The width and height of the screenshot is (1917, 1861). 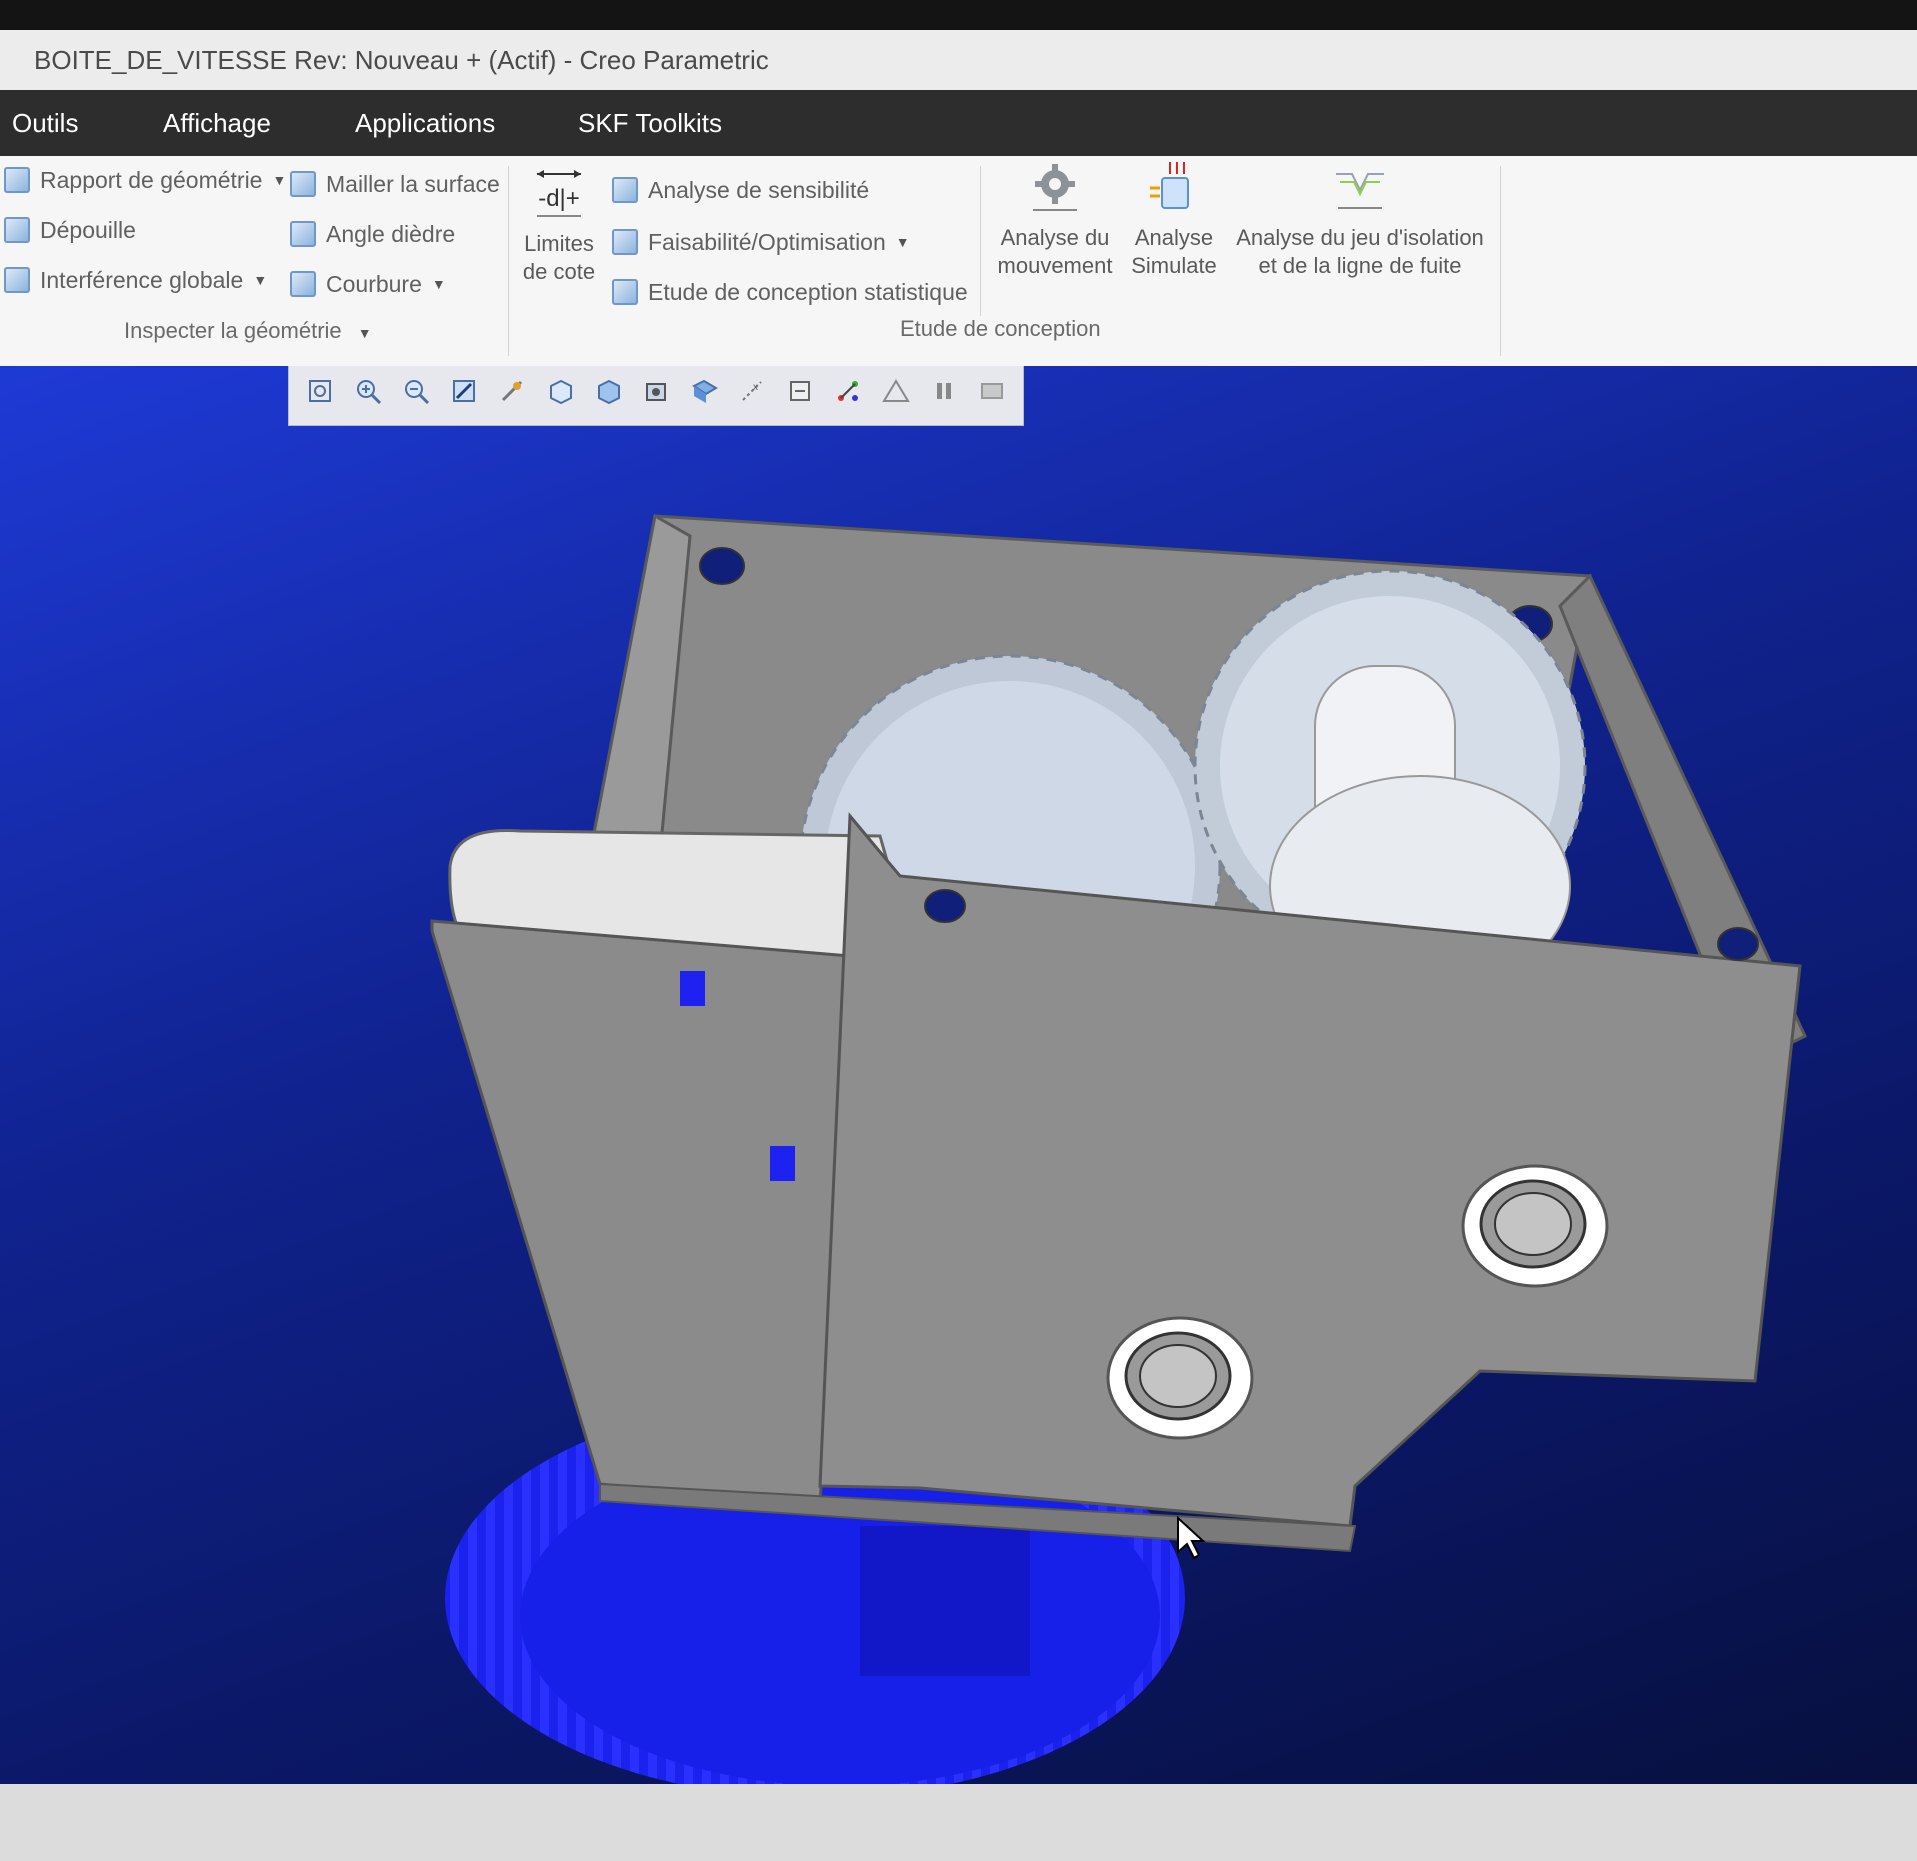 I want to click on global-interference-label: Interférence globale, so click(x=142, y=280).